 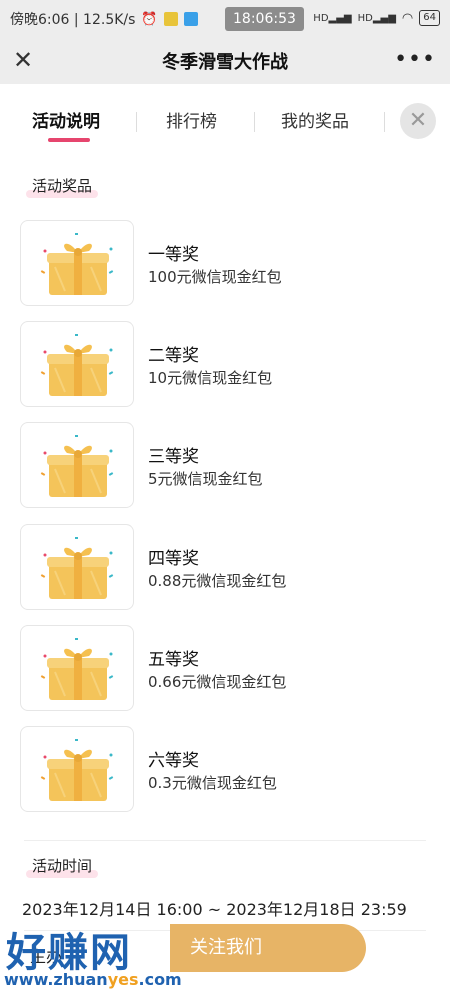 What do you see at coordinates (173, 659) in the screenshot?
I see `prize-name: 五等奖` at bounding box center [173, 659].